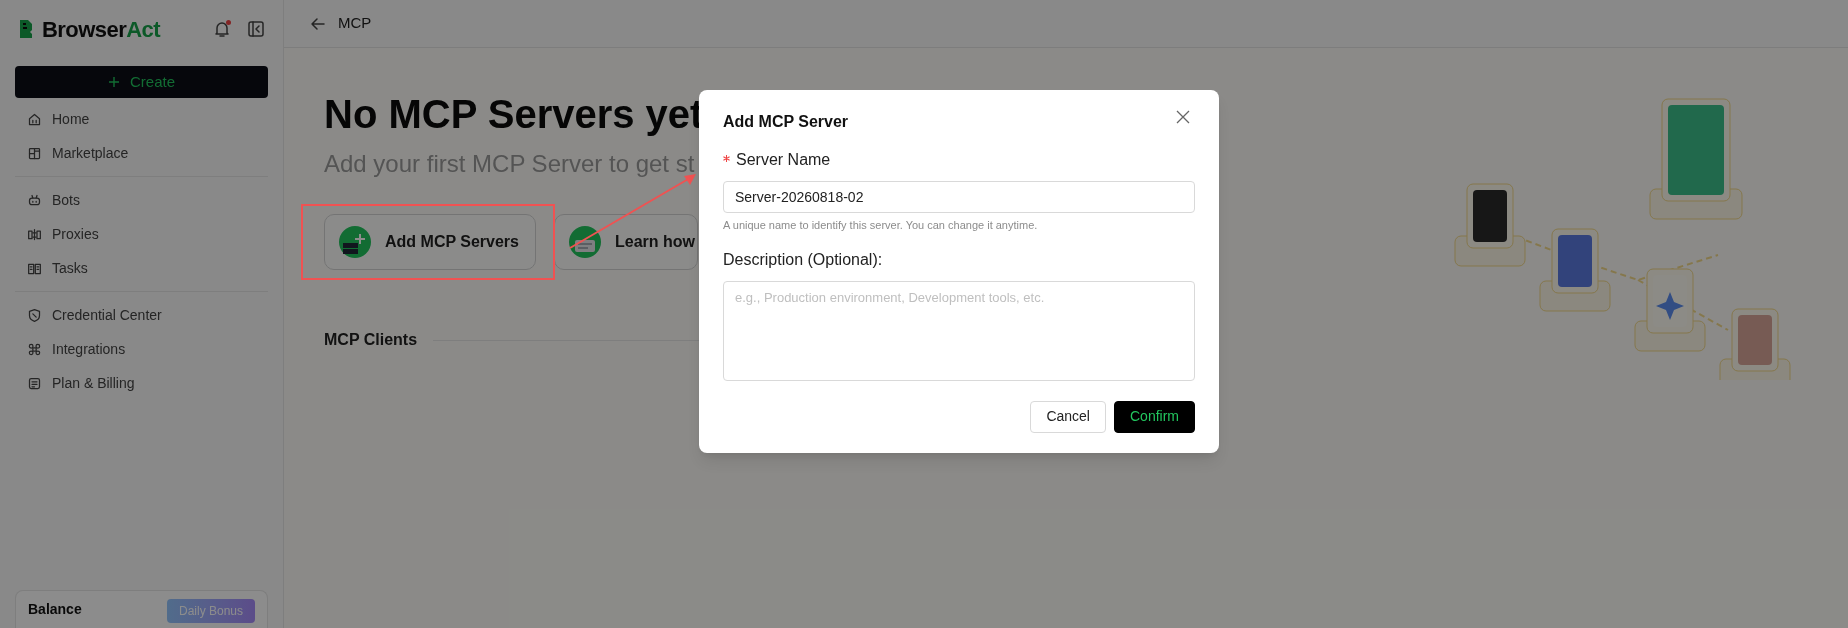 This screenshot has height=628, width=1848. What do you see at coordinates (34, 234) in the screenshot?
I see `columns-icon` at bounding box center [34, 234].